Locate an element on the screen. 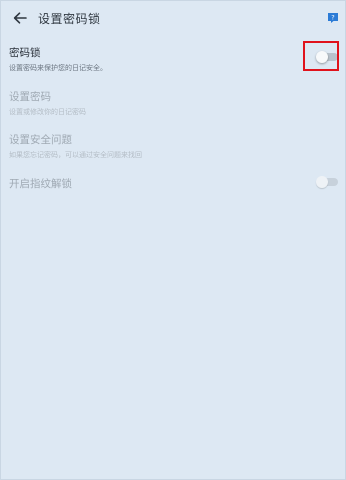 The height and width of the screenshot is (480, 346). setting-title: 设置密码 is located at coordinates (30, 97).